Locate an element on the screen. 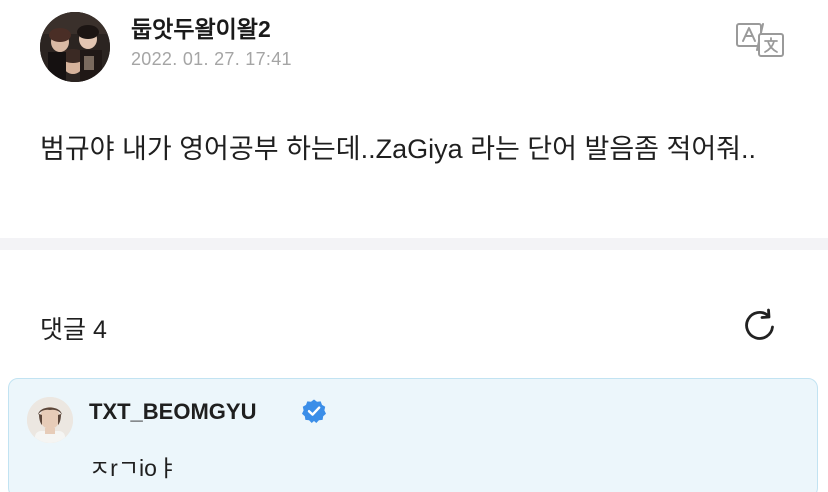  translate-icon is located at coordinates (760, 40).